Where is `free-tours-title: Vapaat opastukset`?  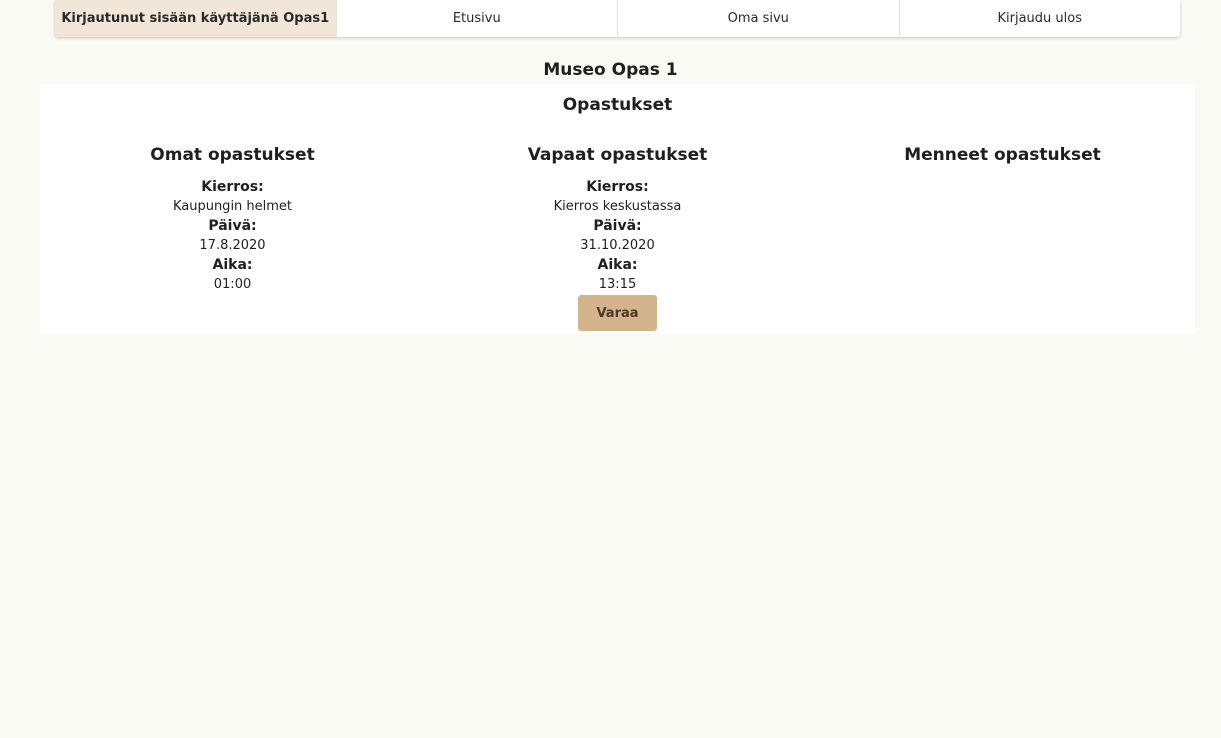 free-tours-title: Vapaat opastukset is located at coordinates (617, 155).